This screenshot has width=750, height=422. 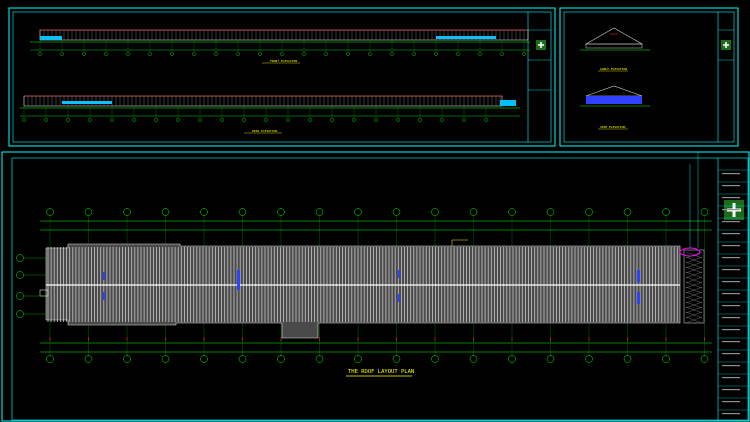 What do you see at coordinates (733, 292) in the screenshot?
I see `main-title-block` at bounding box center [733, 292].